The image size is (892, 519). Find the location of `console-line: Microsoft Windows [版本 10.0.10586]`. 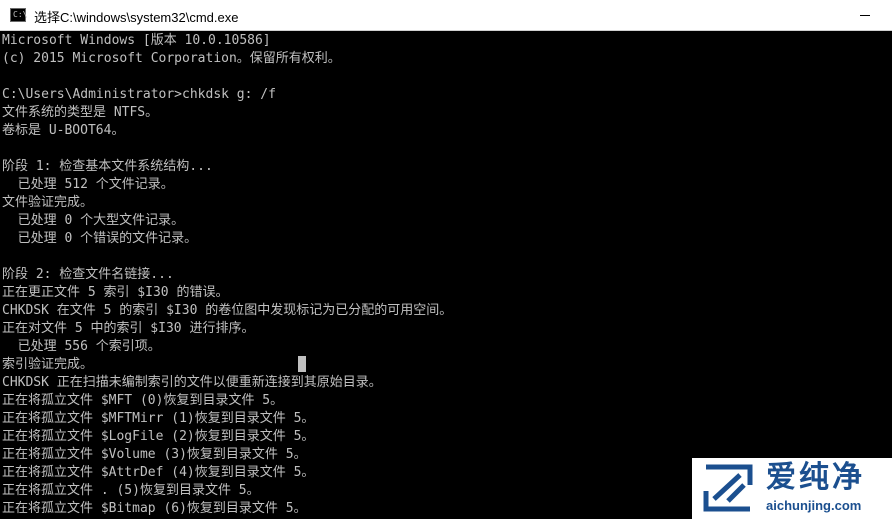

console-line: Microsoft Windows [版本 10.0.10586] is located at coordinates (136, 40).